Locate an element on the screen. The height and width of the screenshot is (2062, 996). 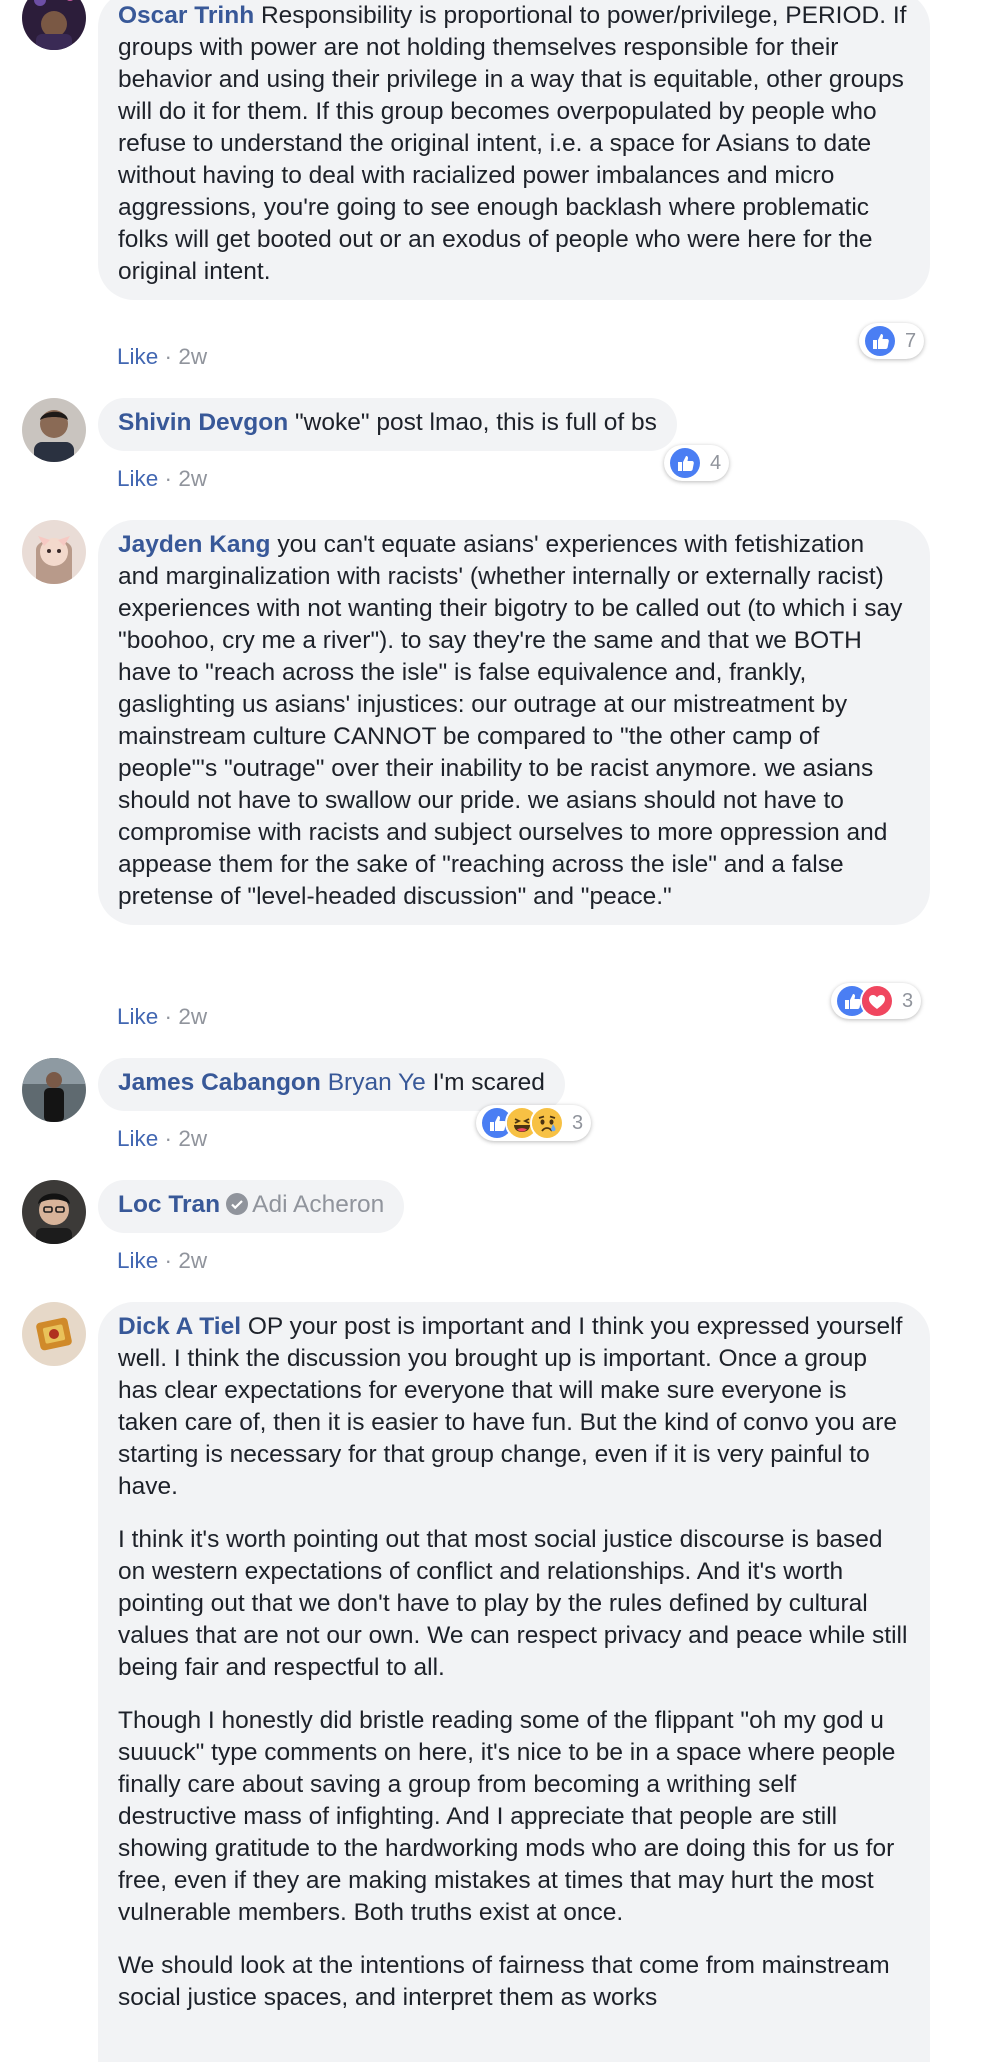
reaction-count: 4 is located at coordinates (716, 462).